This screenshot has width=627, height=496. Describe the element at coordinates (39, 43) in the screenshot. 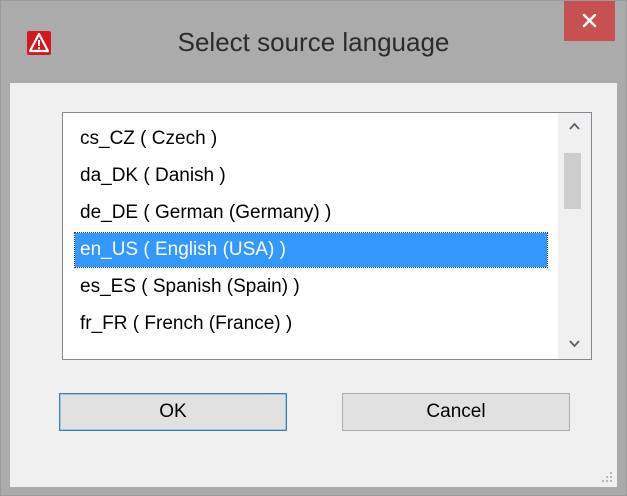

I see `warning-app-icon` at that location.